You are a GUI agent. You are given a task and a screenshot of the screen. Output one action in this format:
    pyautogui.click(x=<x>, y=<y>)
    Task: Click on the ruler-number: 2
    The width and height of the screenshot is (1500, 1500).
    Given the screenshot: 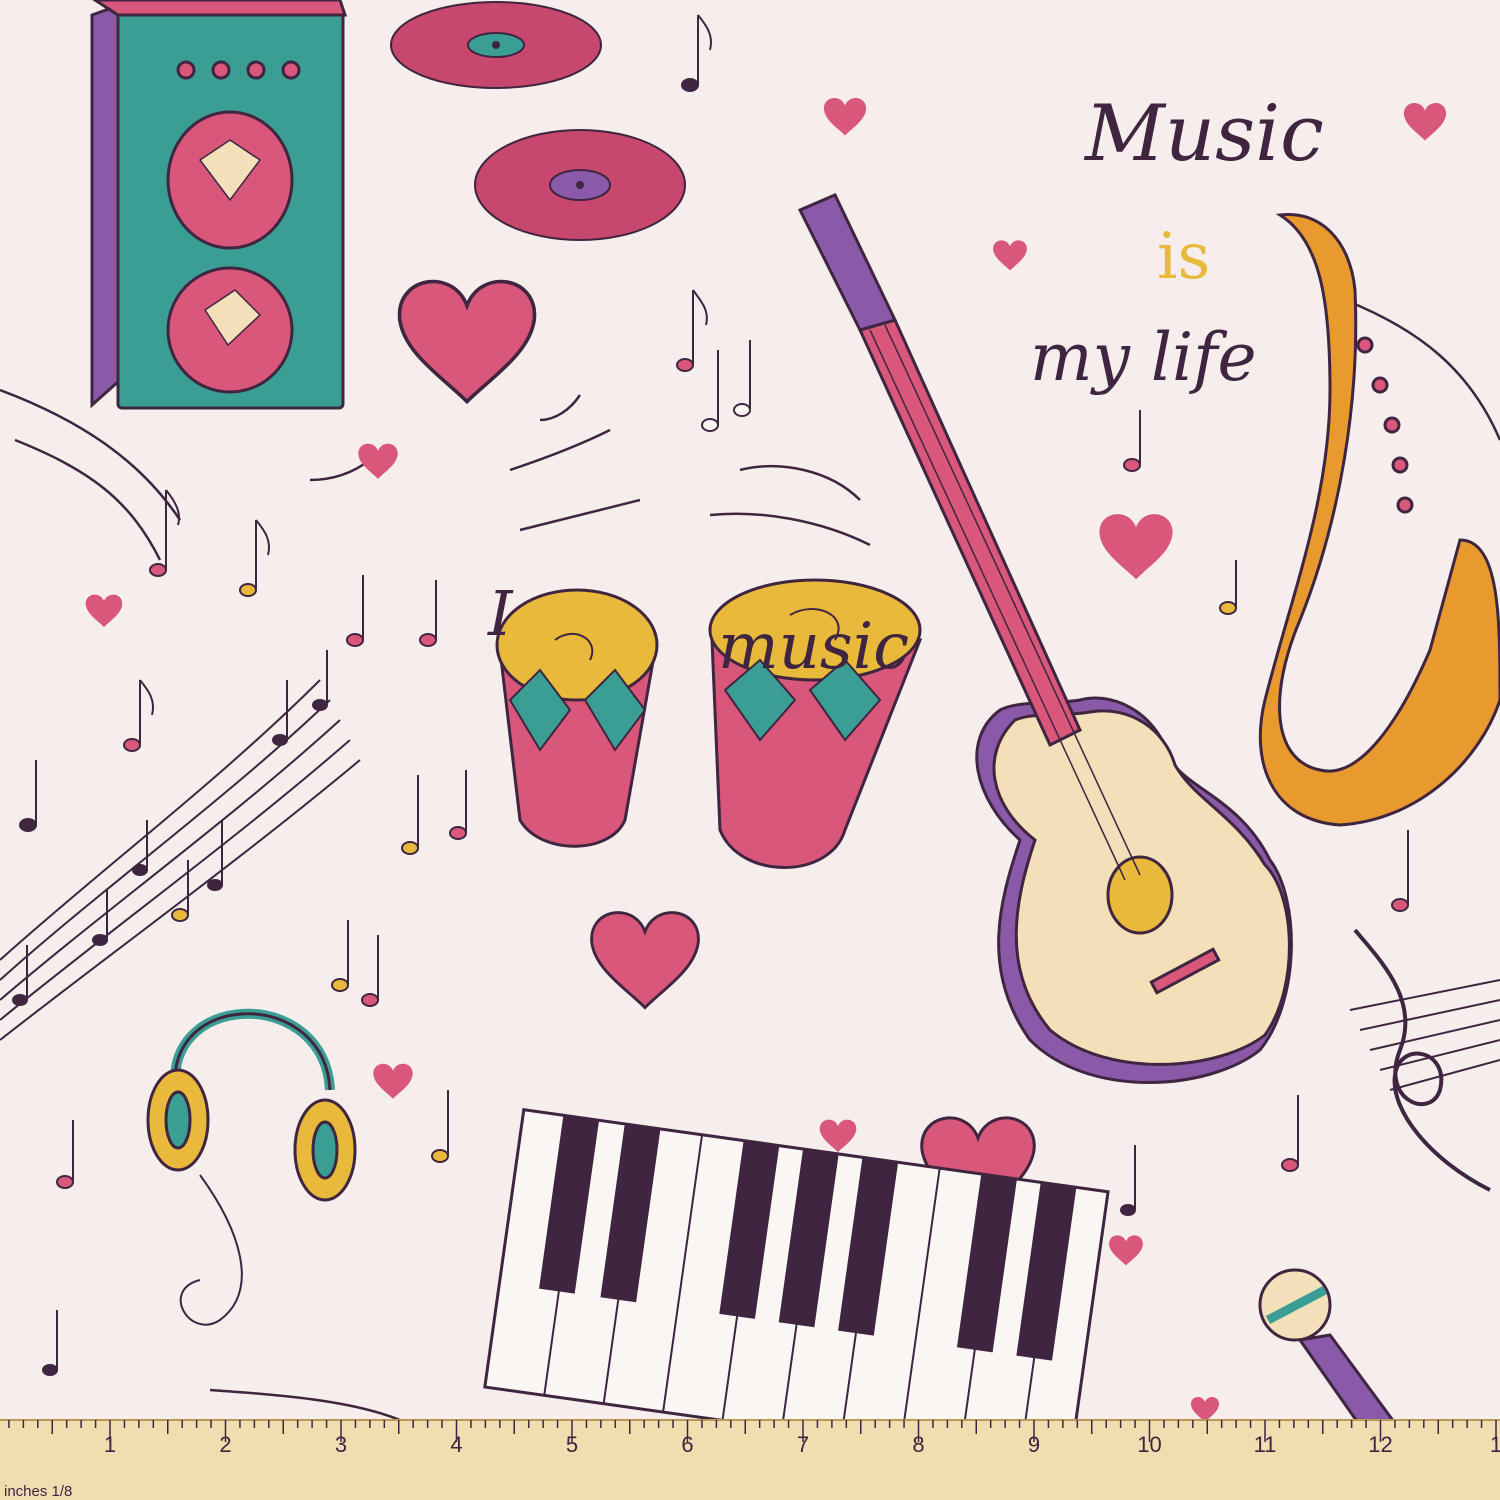 What is the action you would take?
    pyautogui.click(x=225, y=1444)
    